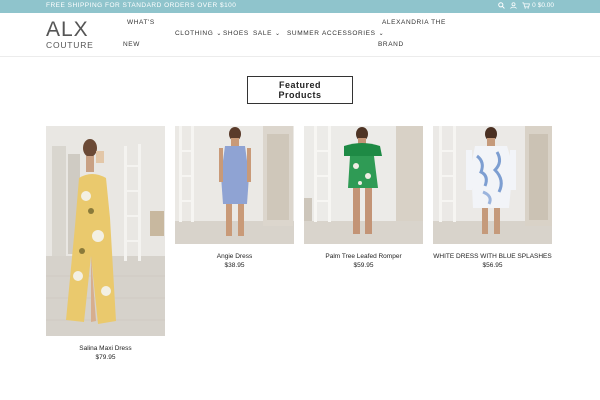  I want to click on product-price: $56.95, so click(492, 265).